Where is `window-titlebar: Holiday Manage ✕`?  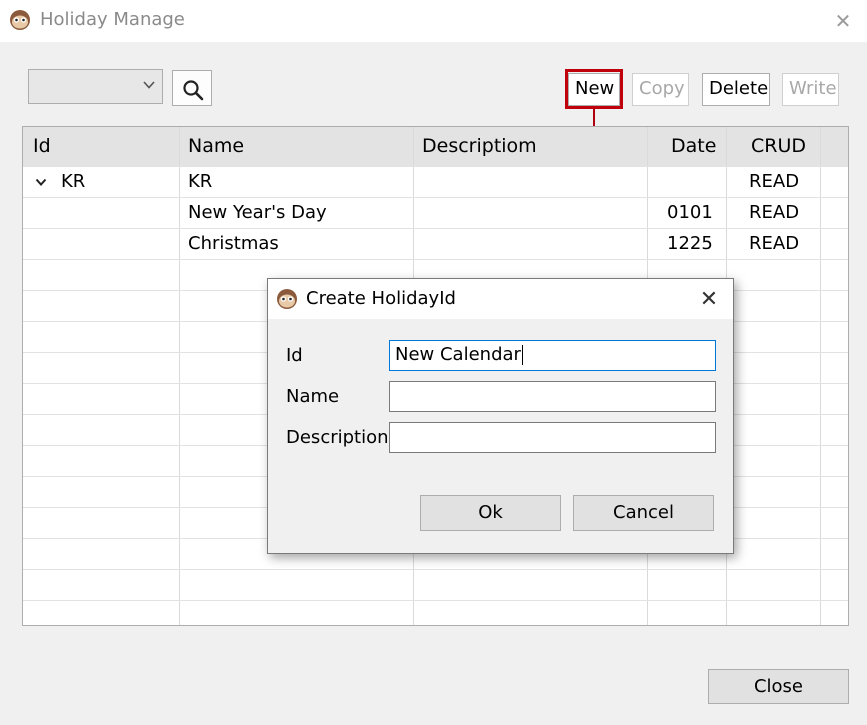 window-titlebar: Holiday Manage ✕ is located at coordinates (433, 21).